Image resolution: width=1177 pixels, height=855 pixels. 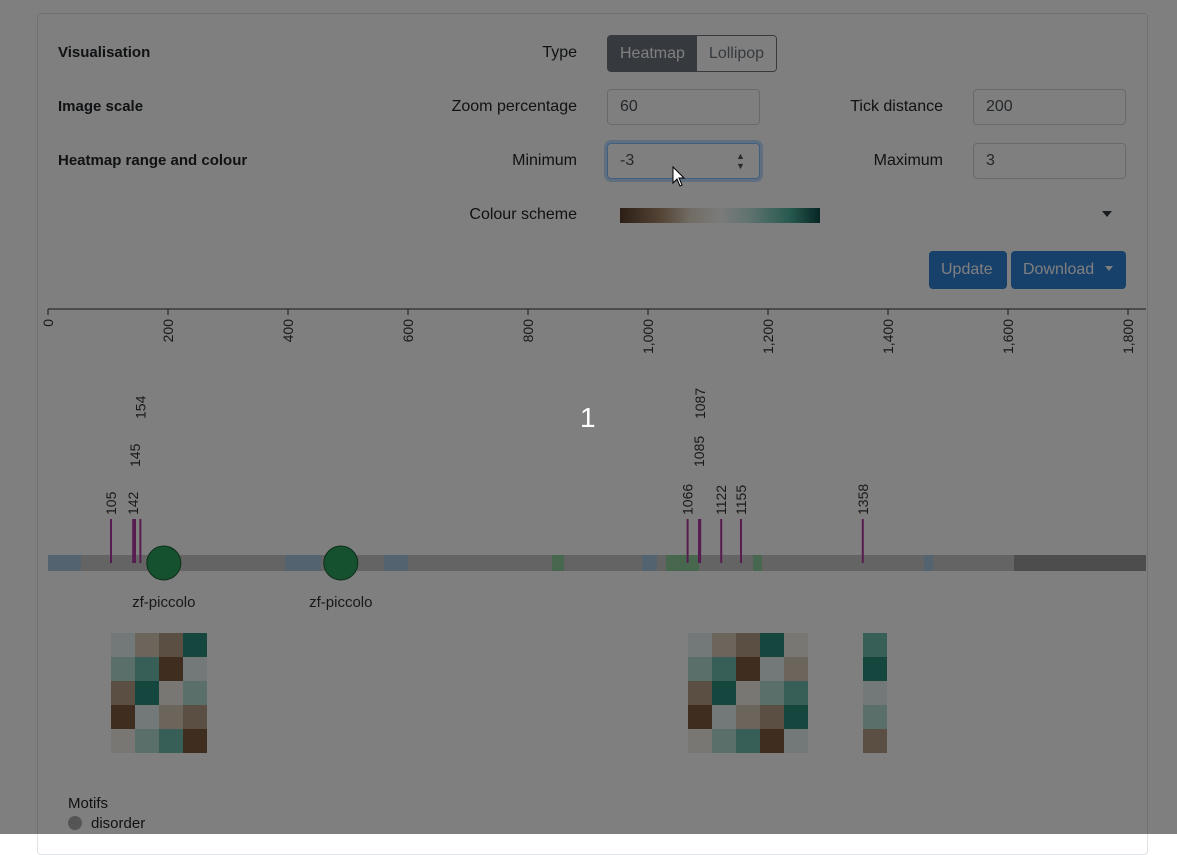 What do you see at coordinates (699, 451) in the screenshot?
I see `site-label: 1085` at bounding box center [699, 451].